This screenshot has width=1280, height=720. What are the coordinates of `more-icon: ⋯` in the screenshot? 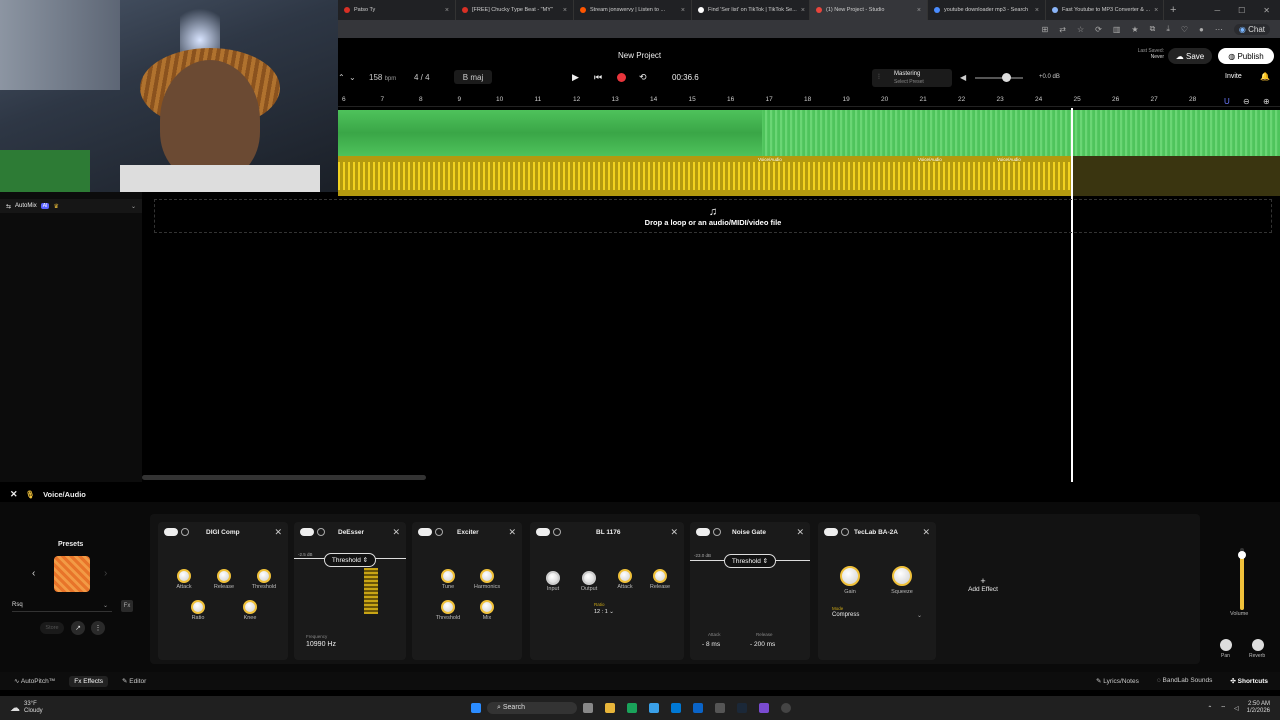 It's located at (1219, 29).